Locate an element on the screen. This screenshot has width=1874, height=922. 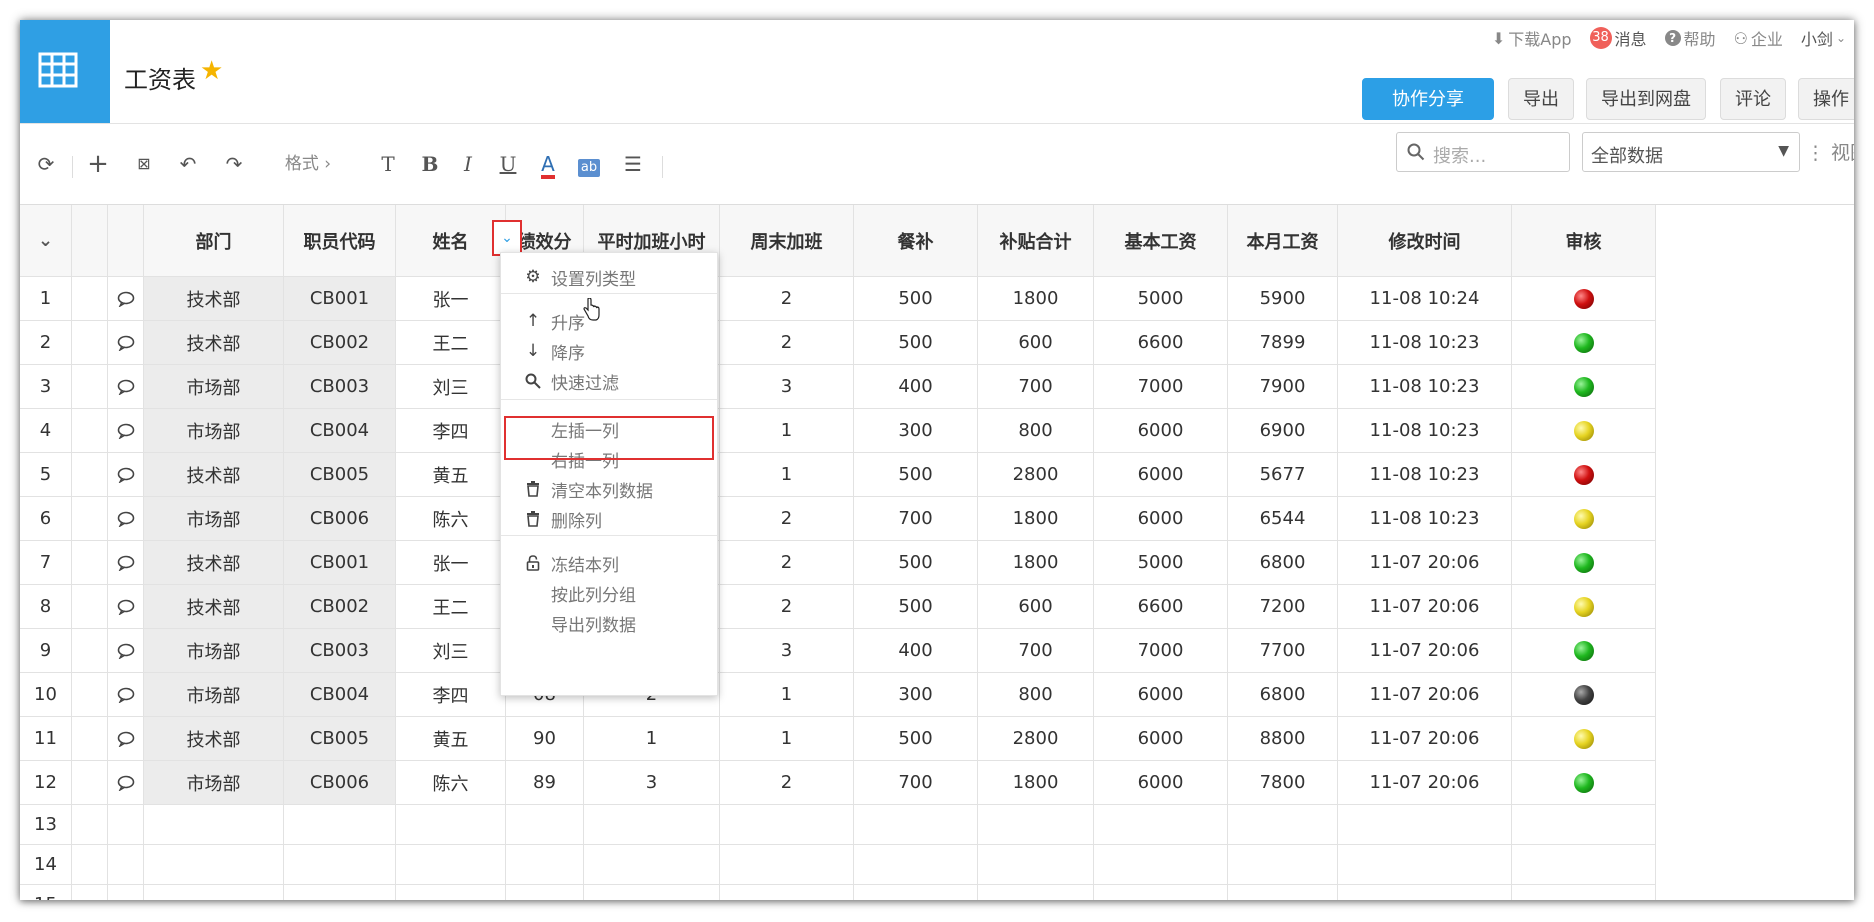
row-number: 10 is located at coordinates (46, 695).